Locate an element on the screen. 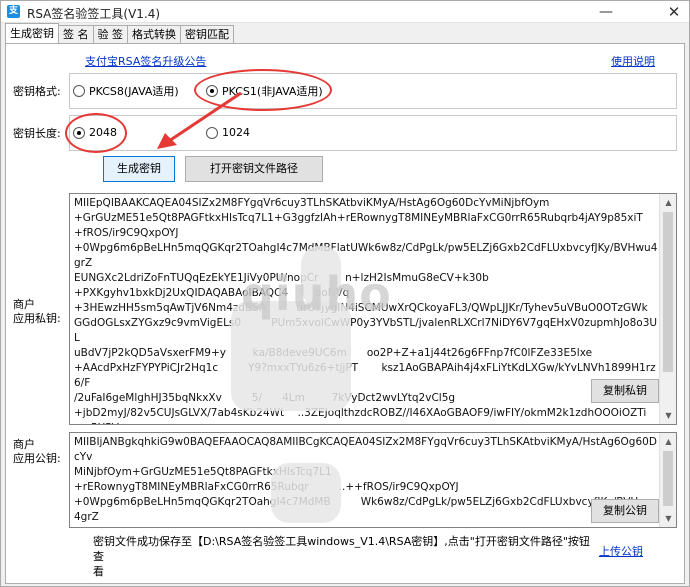 This screenshot has width=690, height=587. tab-format-convert: 格式转换 is located at coordinates (154, 34).